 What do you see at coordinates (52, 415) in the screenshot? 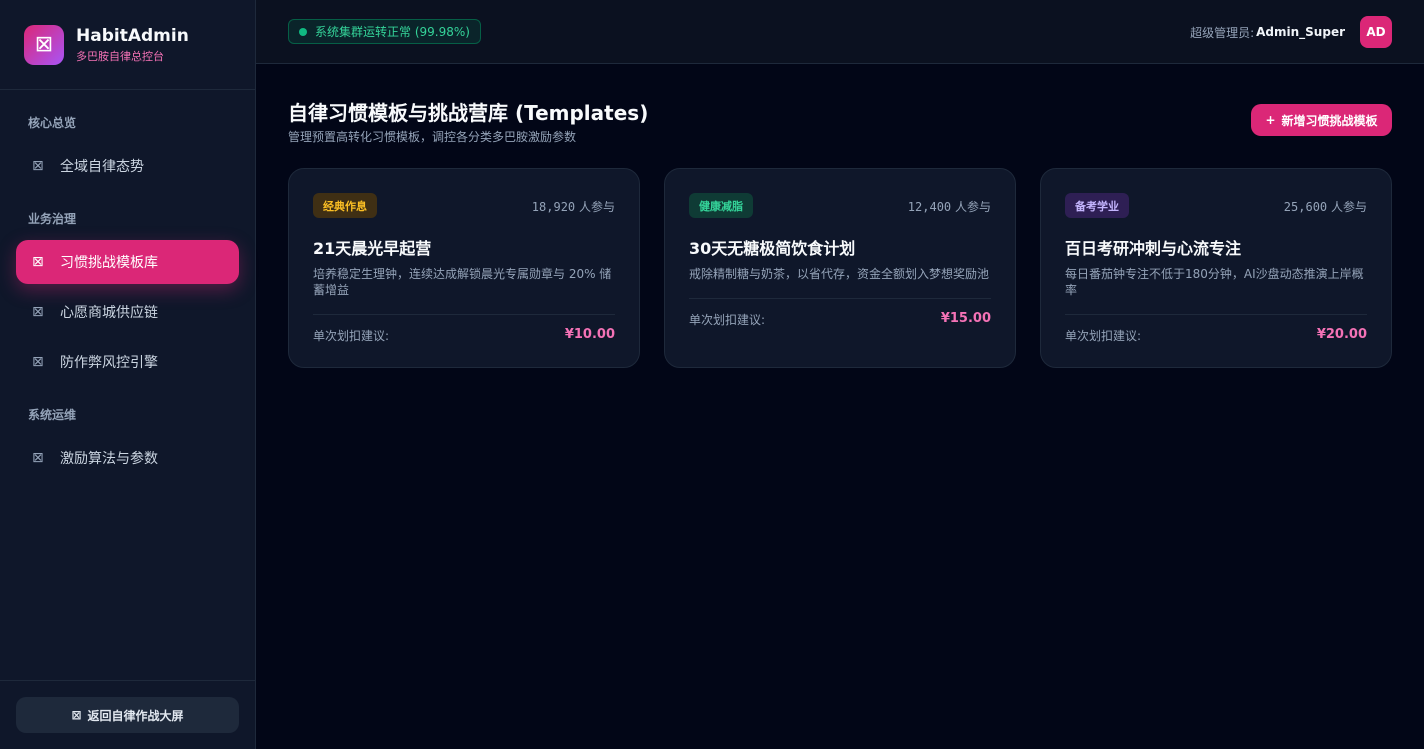
I see `section-label-ops: 系统运维` at bounding box center [52, 415].